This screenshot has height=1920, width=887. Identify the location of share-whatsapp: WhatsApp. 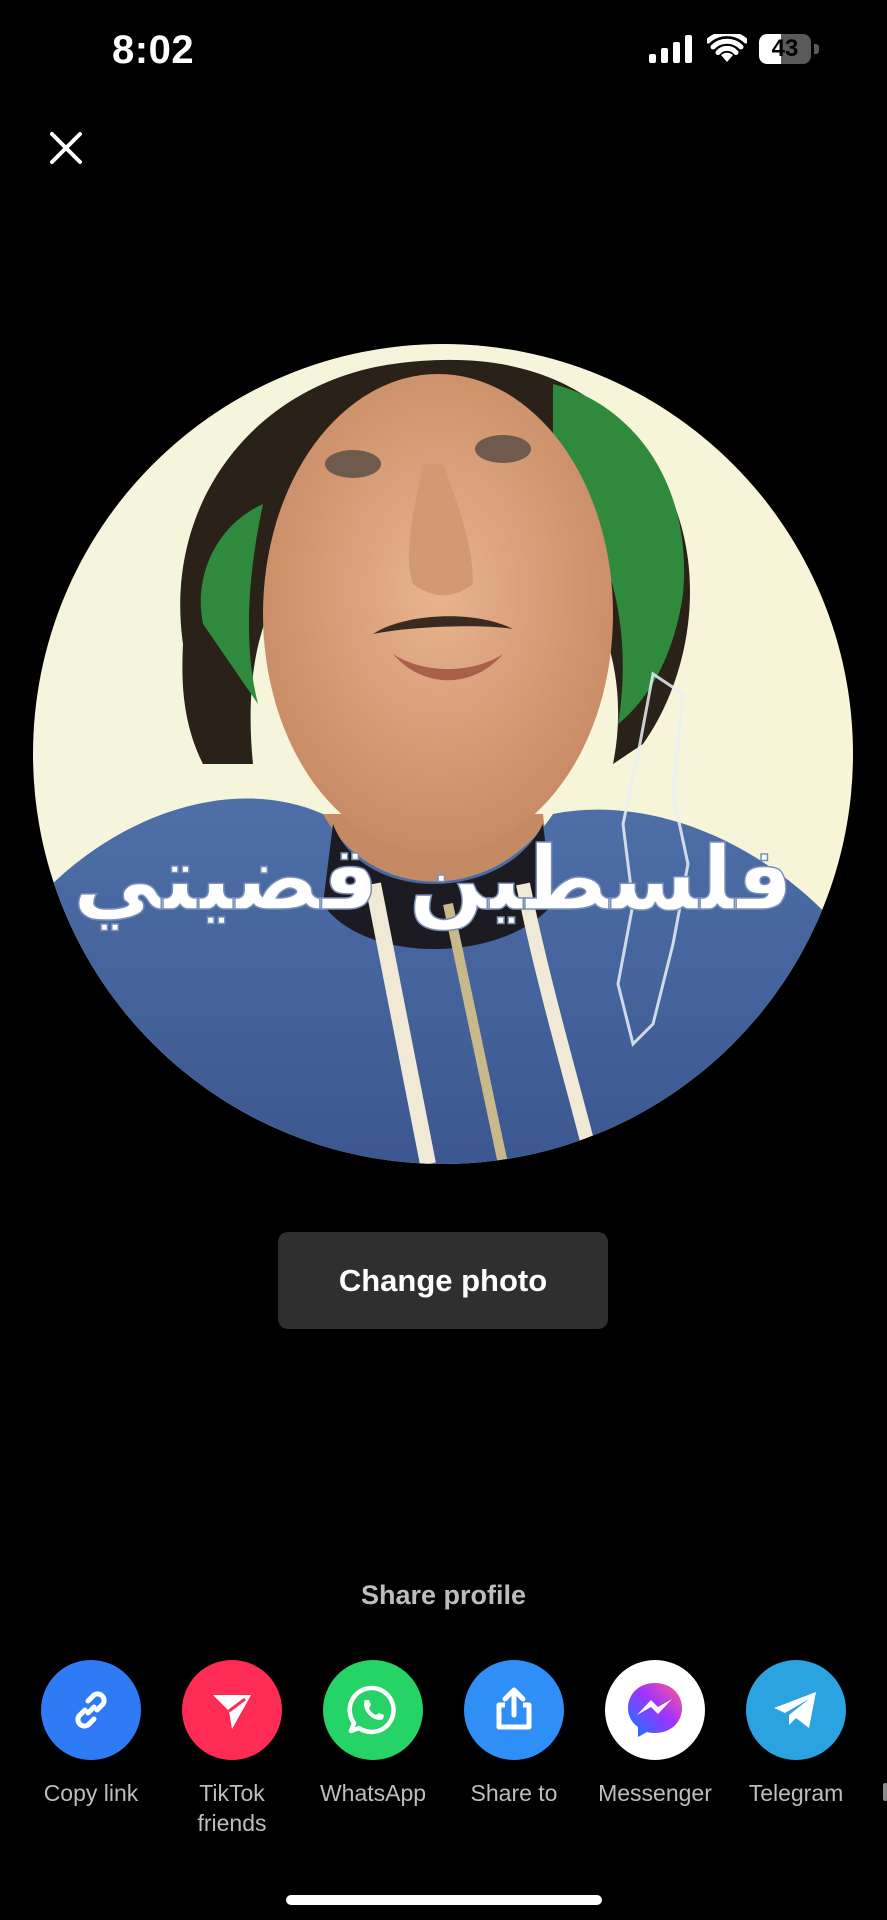
(373, 1734).